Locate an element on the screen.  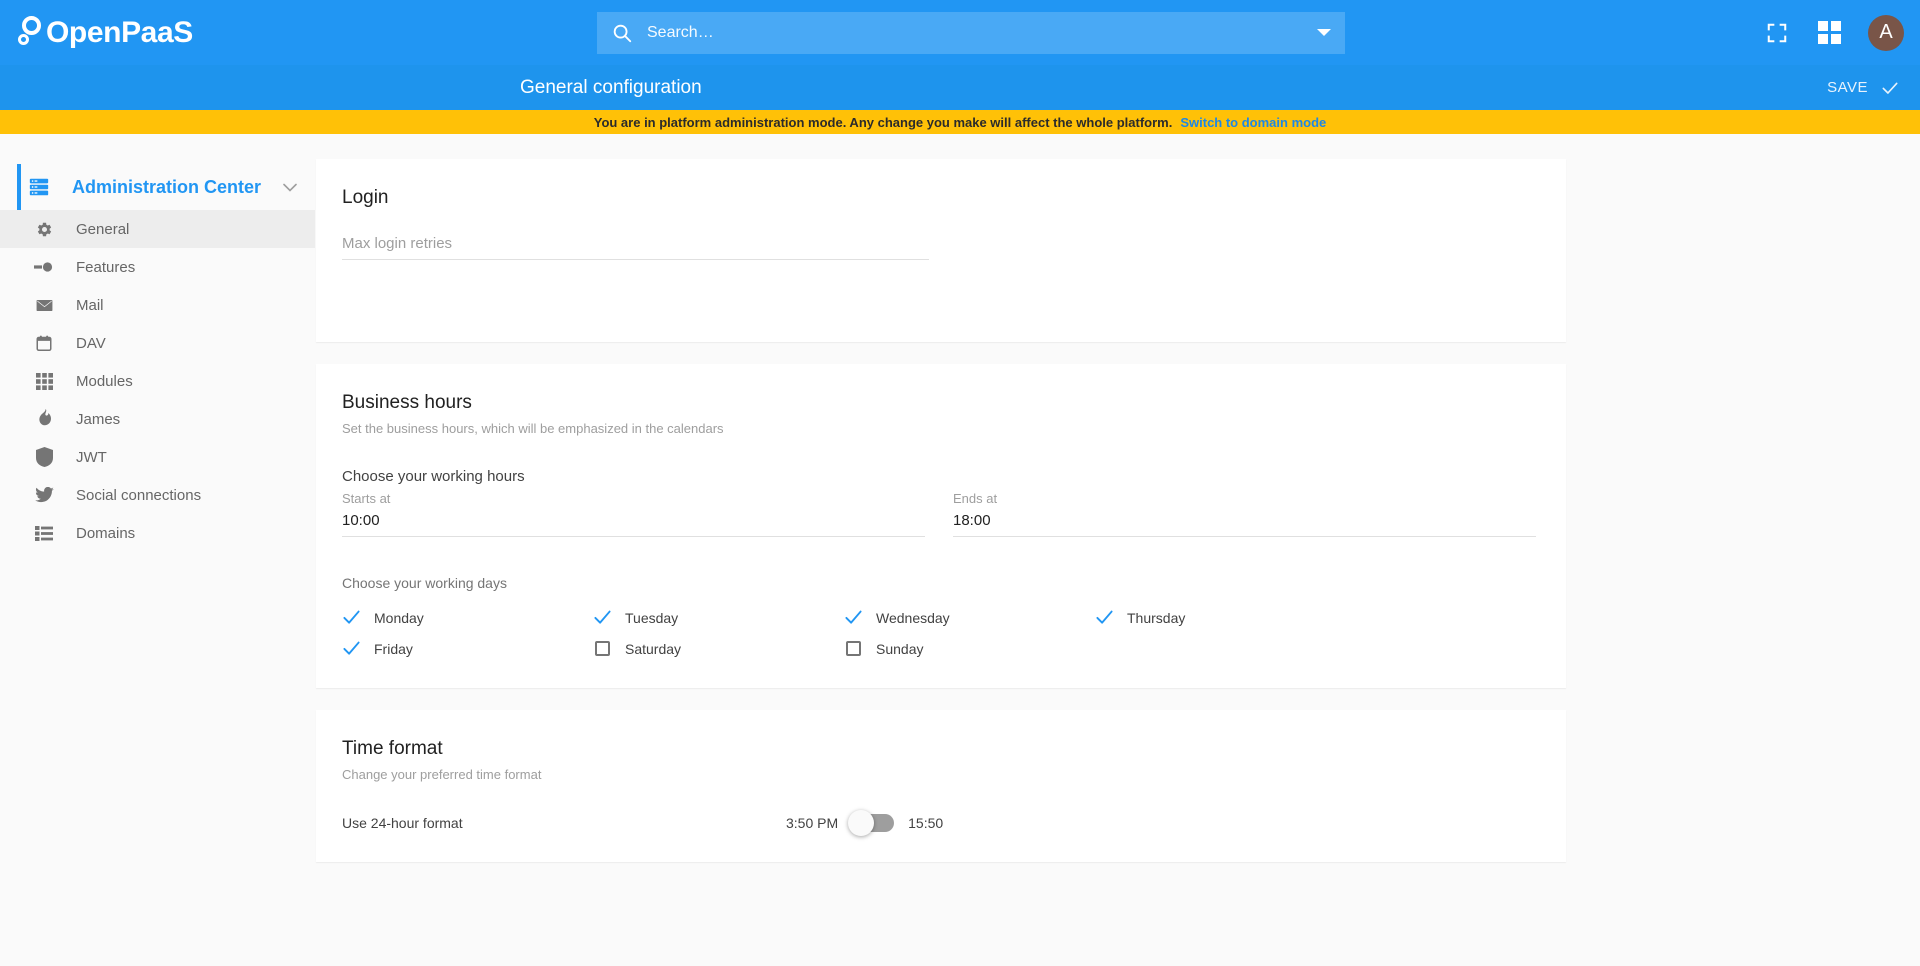
save-button: SAVE is located at coordinates (1863, 88).